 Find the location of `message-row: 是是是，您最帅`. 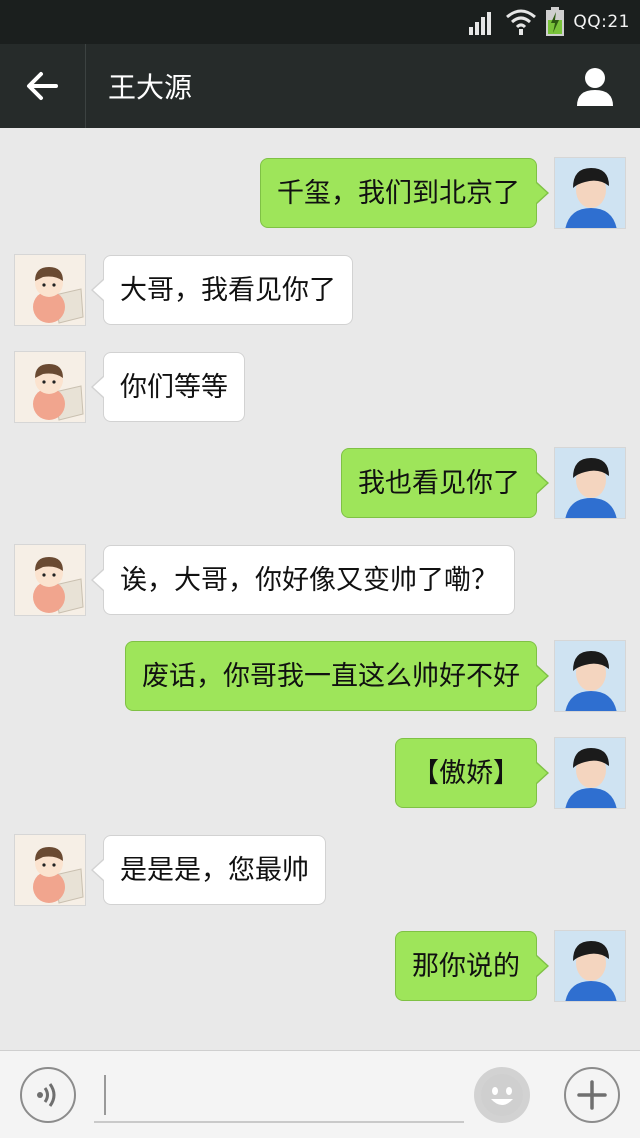

message-row: 是是是，您最帅 is located at coordinates (320, 871).